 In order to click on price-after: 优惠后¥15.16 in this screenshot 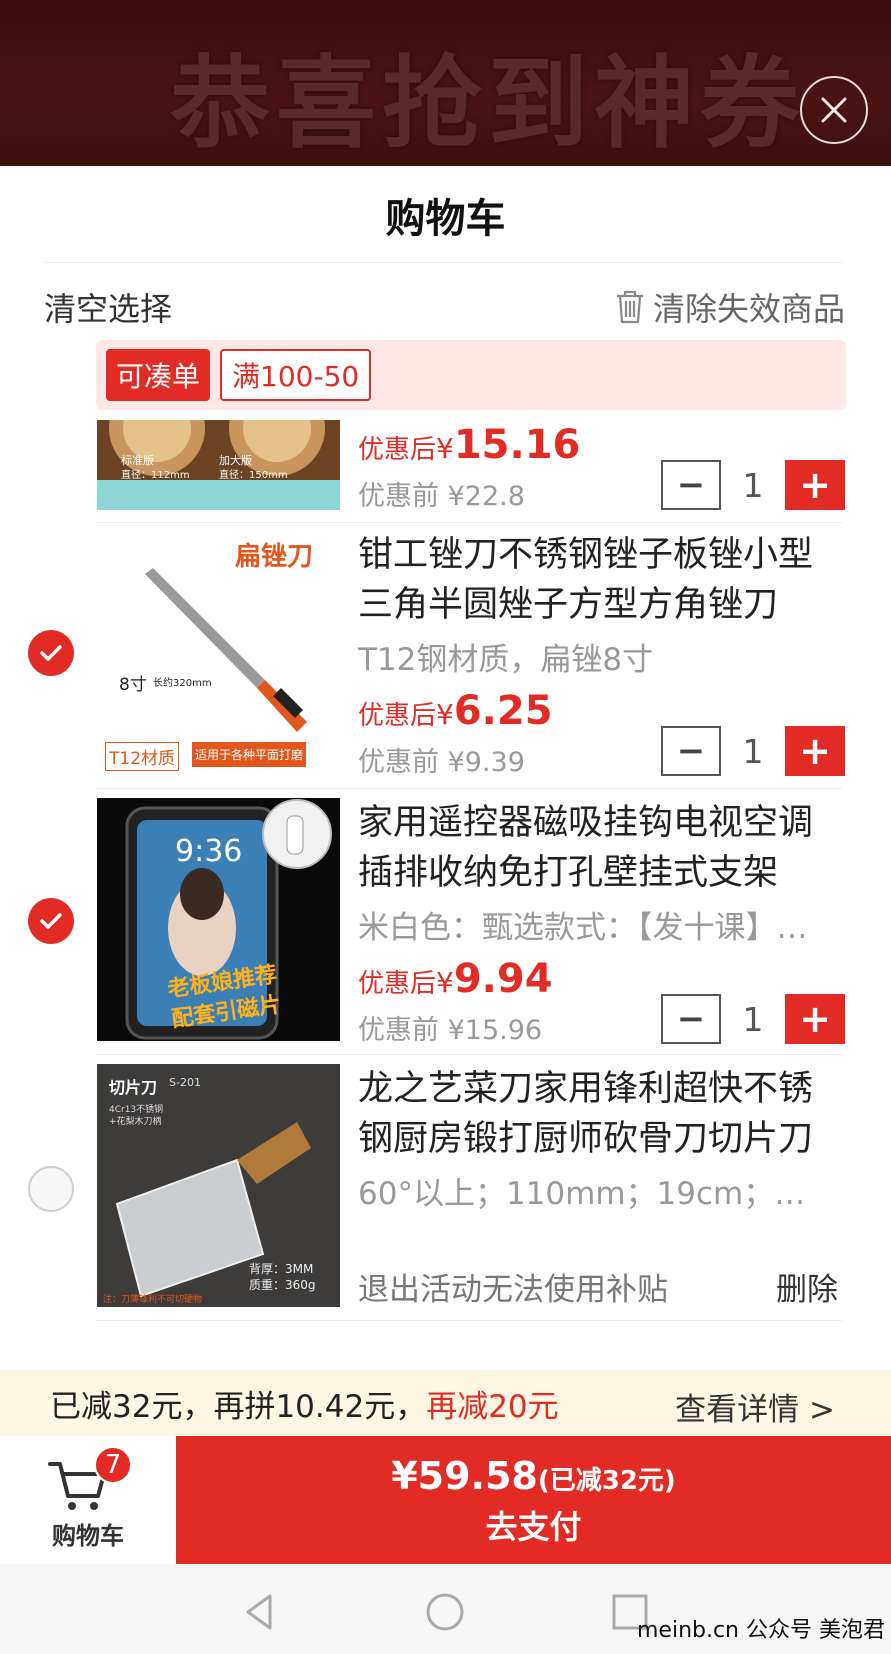, I will do `click(469, 445)`.